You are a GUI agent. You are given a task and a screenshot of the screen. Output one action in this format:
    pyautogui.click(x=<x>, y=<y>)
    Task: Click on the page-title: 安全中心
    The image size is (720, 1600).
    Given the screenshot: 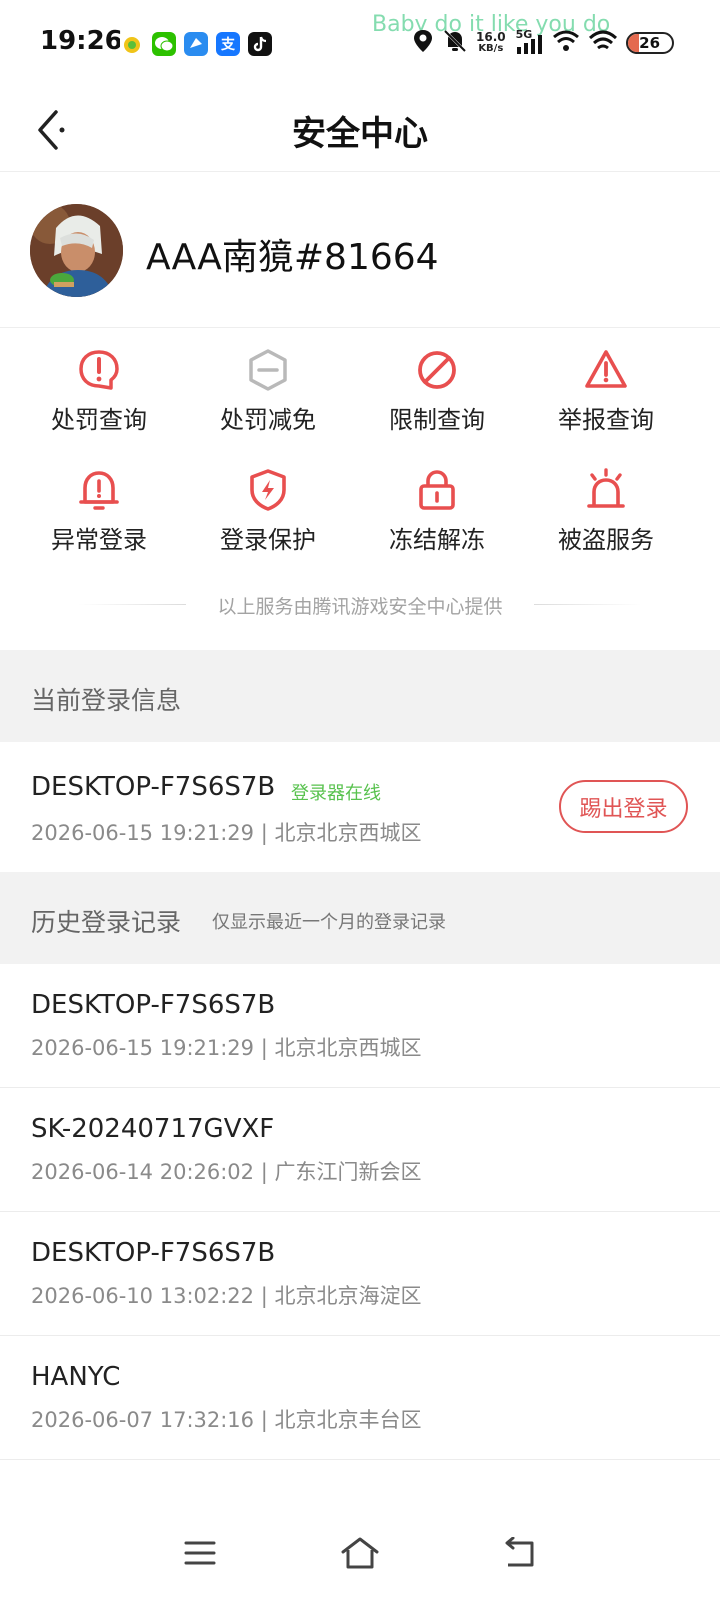 What is the action you would take?
    pyautogui.click(x=360, y=134)
    